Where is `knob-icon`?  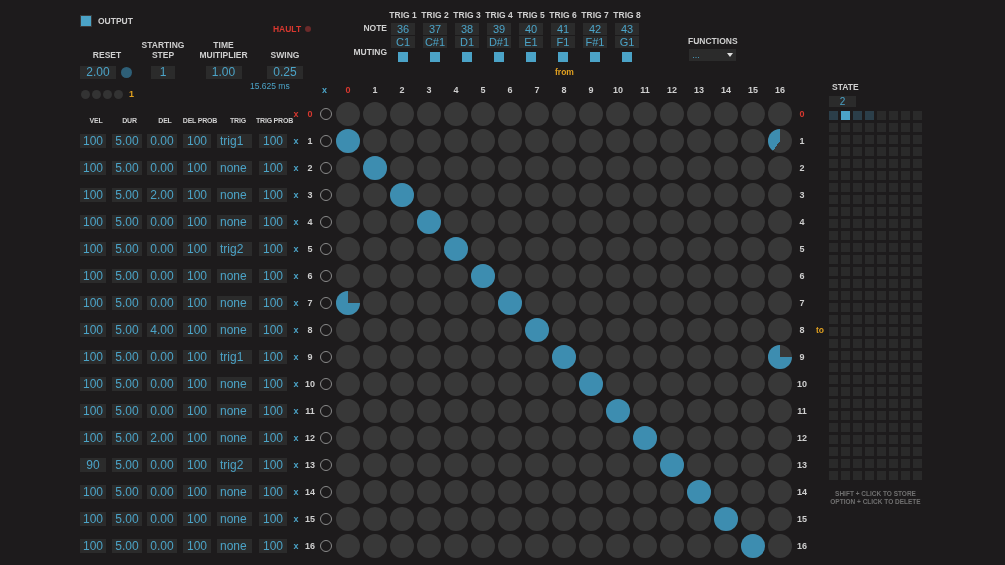
knob-icon is located at coordinates (126, 72).